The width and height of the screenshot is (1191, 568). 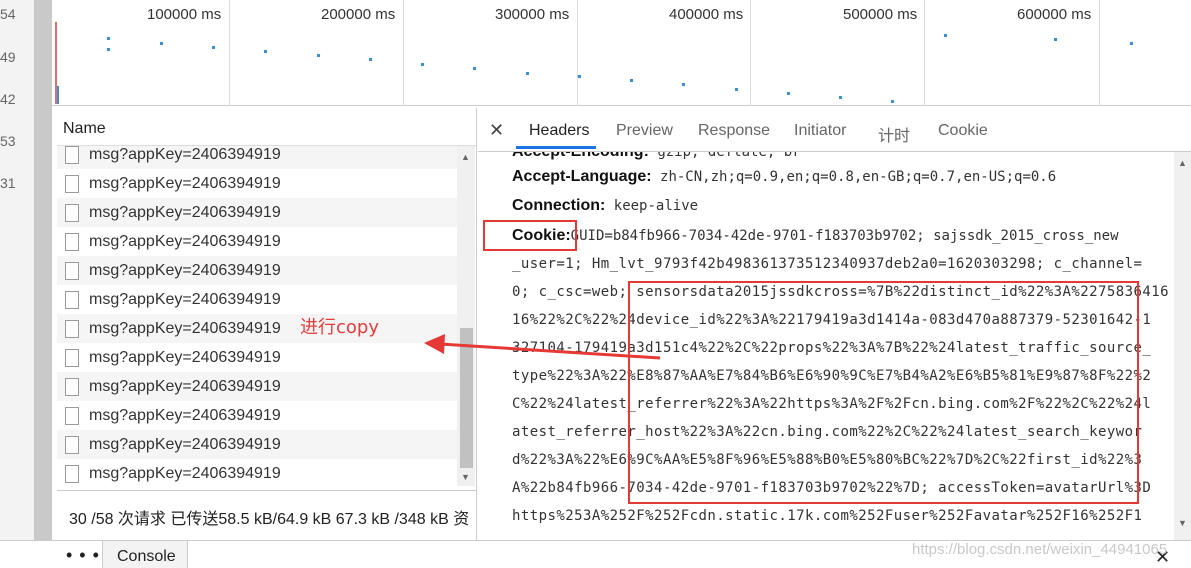 I want to click on tab-timing: 计时, so click(x=894, y=134).